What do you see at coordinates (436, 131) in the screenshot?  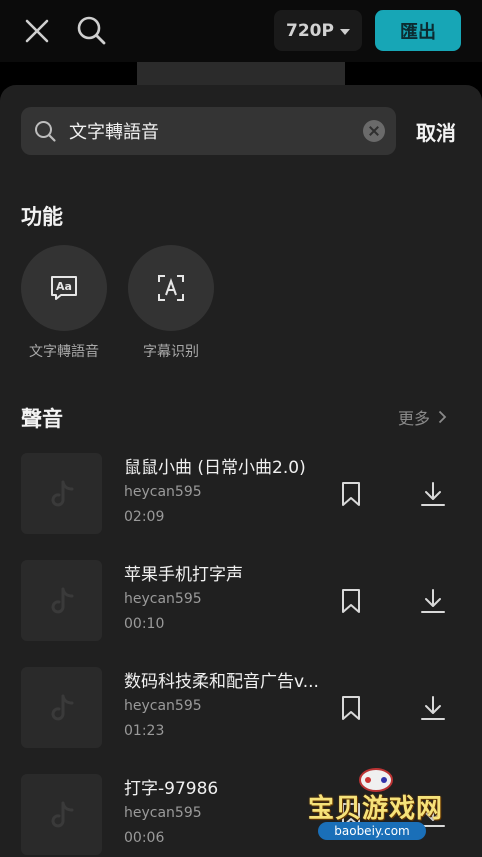 I see `cancel-button: 取消` at bounding box center [436, 131].